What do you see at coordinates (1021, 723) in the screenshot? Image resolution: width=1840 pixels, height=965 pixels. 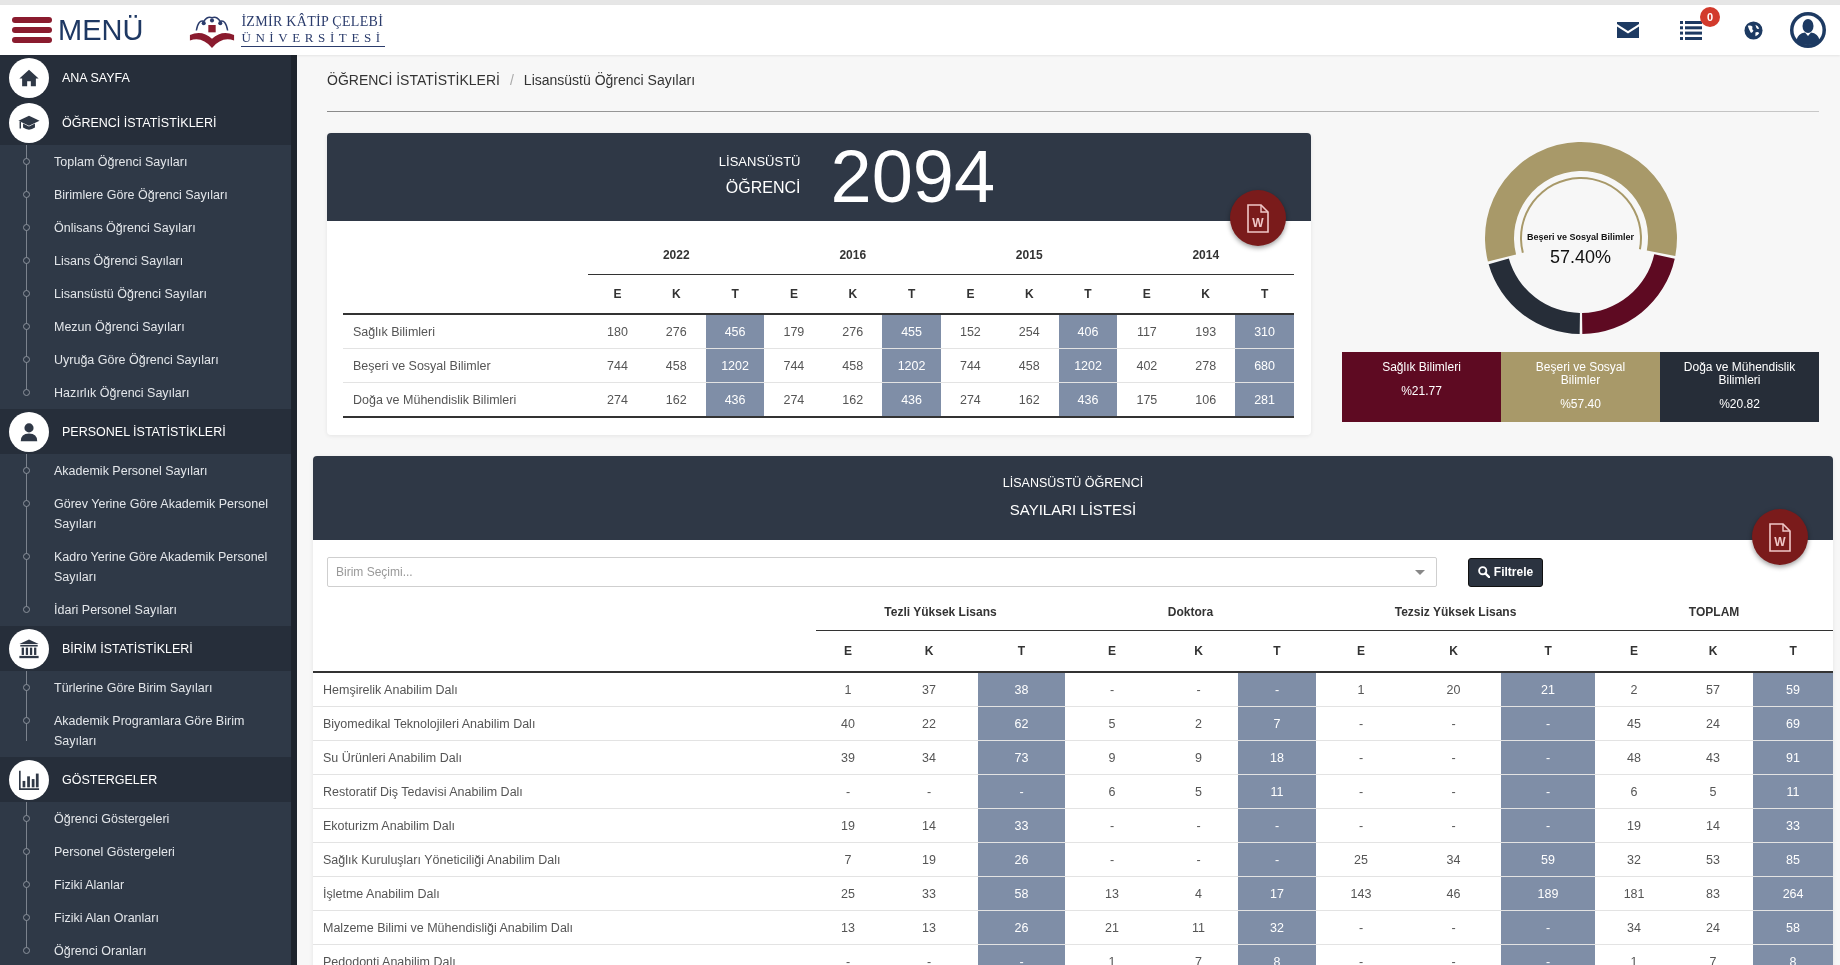 I see `table-cell: 62` at bounding box center [1021, 723].